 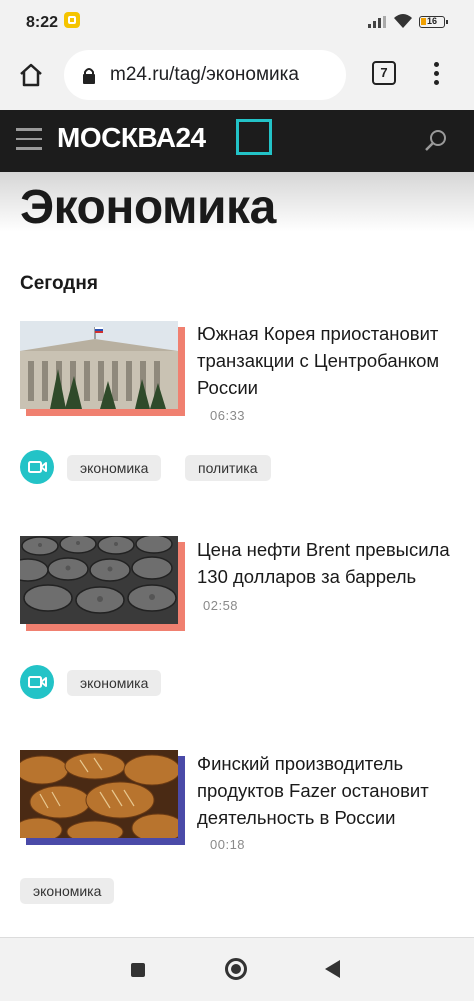 I want to click on notification-icon, so click(x=72, y=20).